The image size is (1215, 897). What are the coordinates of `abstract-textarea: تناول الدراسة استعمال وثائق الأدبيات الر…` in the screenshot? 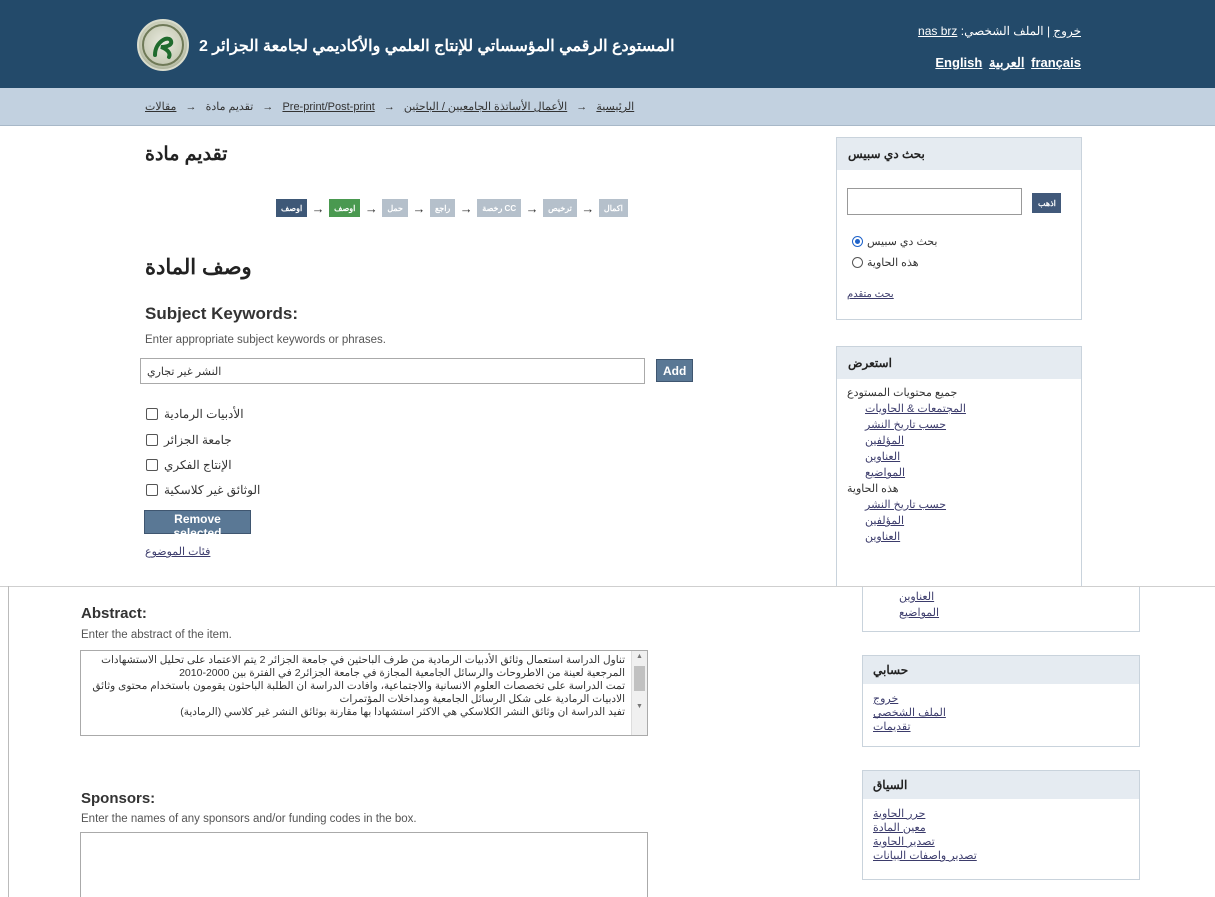 It's located at (364, 693).